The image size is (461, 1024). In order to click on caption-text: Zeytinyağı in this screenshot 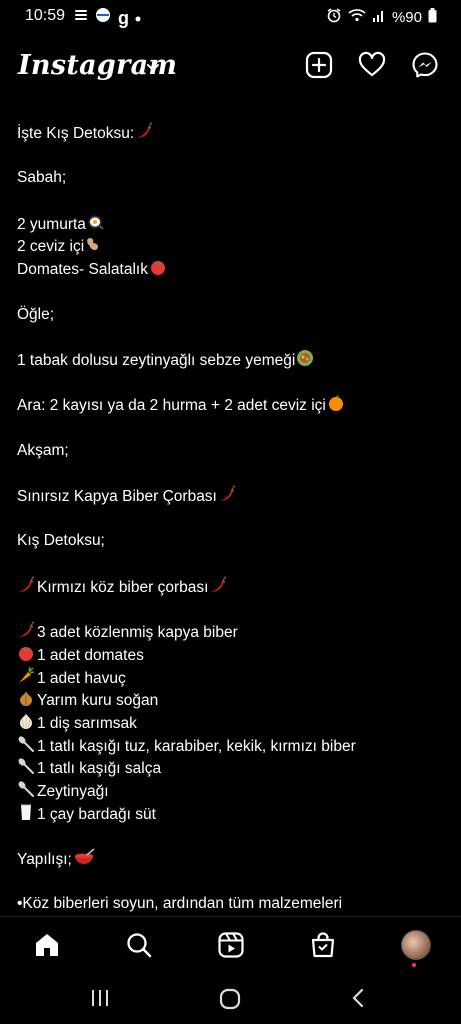, I will do `click(73, 791)`.